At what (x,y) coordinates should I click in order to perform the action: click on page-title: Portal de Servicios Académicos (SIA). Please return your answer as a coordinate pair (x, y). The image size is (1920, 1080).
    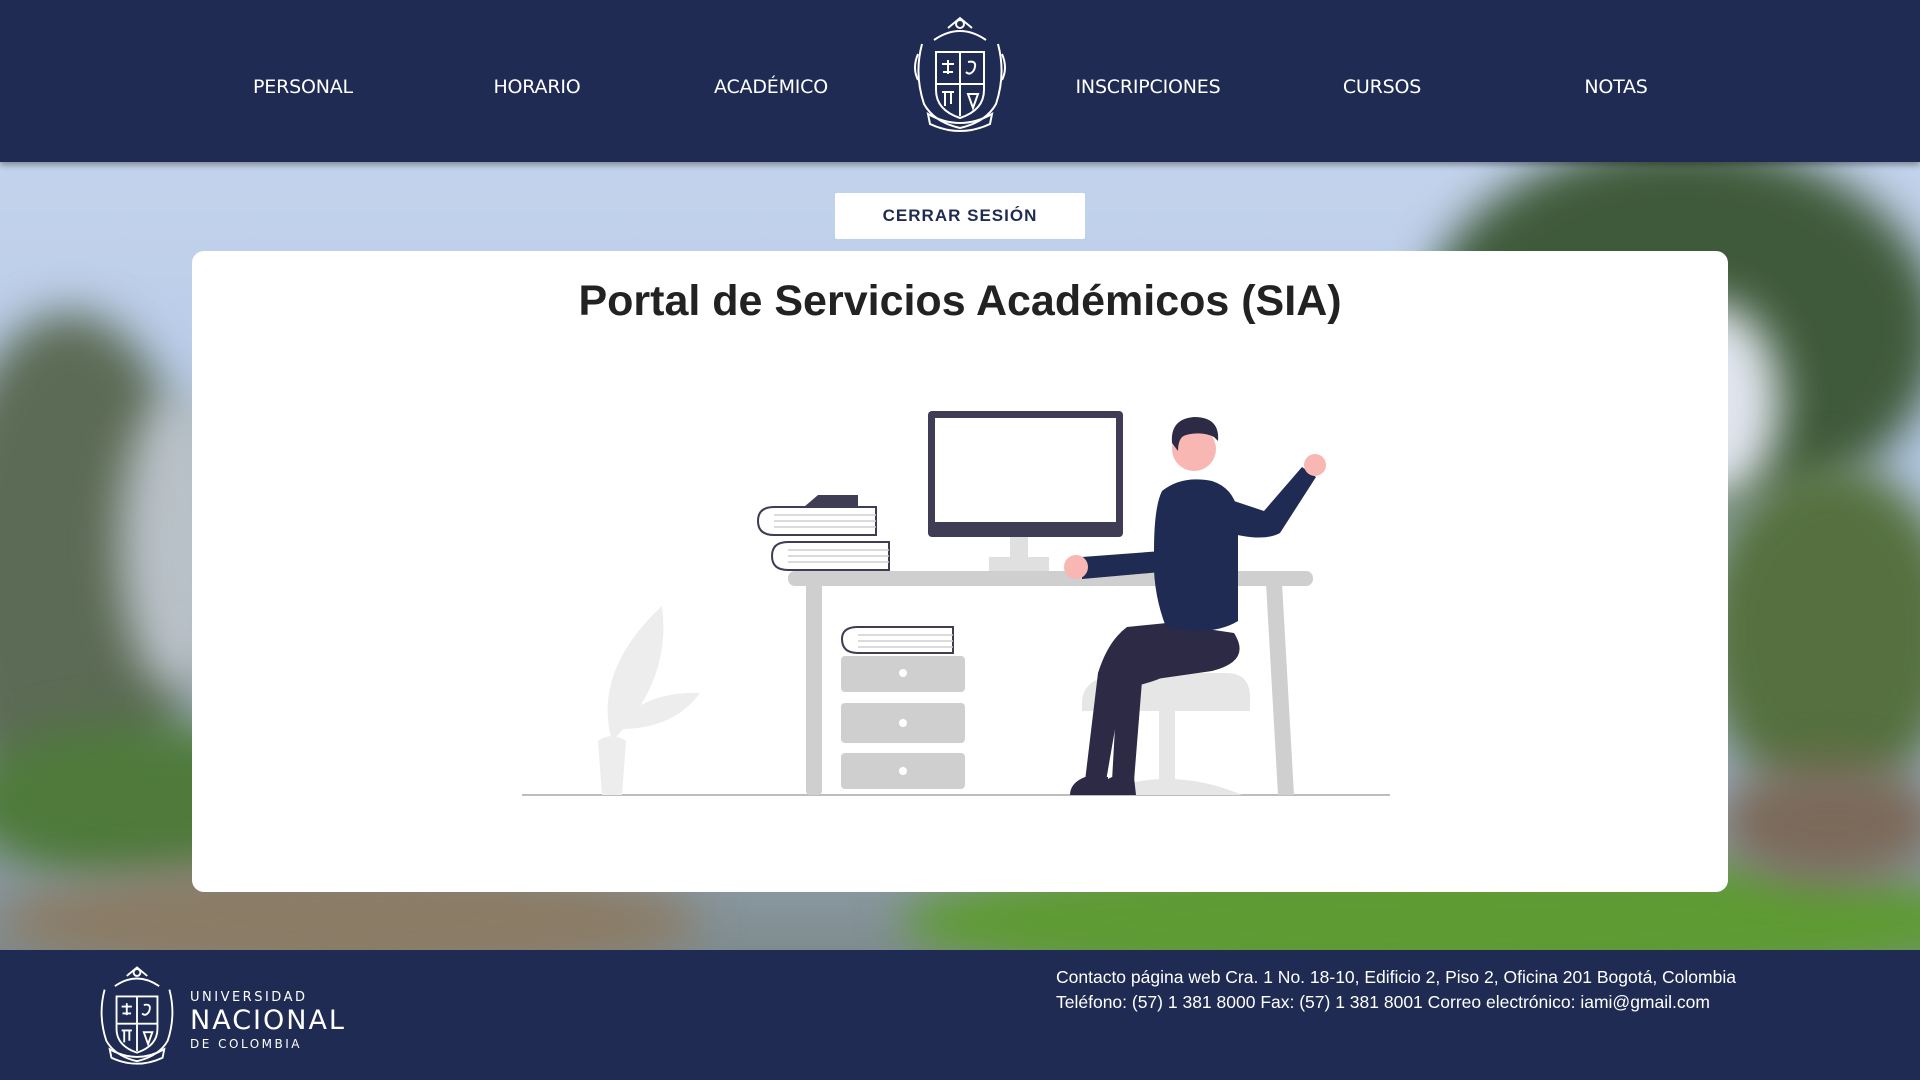
    Looking at the image, I should click on (960, 301).